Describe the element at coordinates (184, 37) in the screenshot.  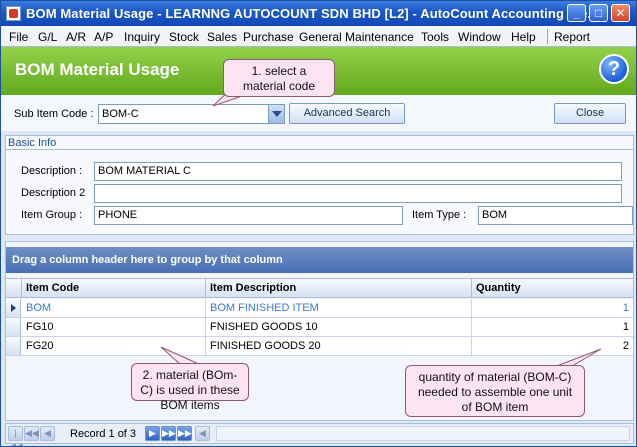
I see `menu-stock: Stock` at that location.